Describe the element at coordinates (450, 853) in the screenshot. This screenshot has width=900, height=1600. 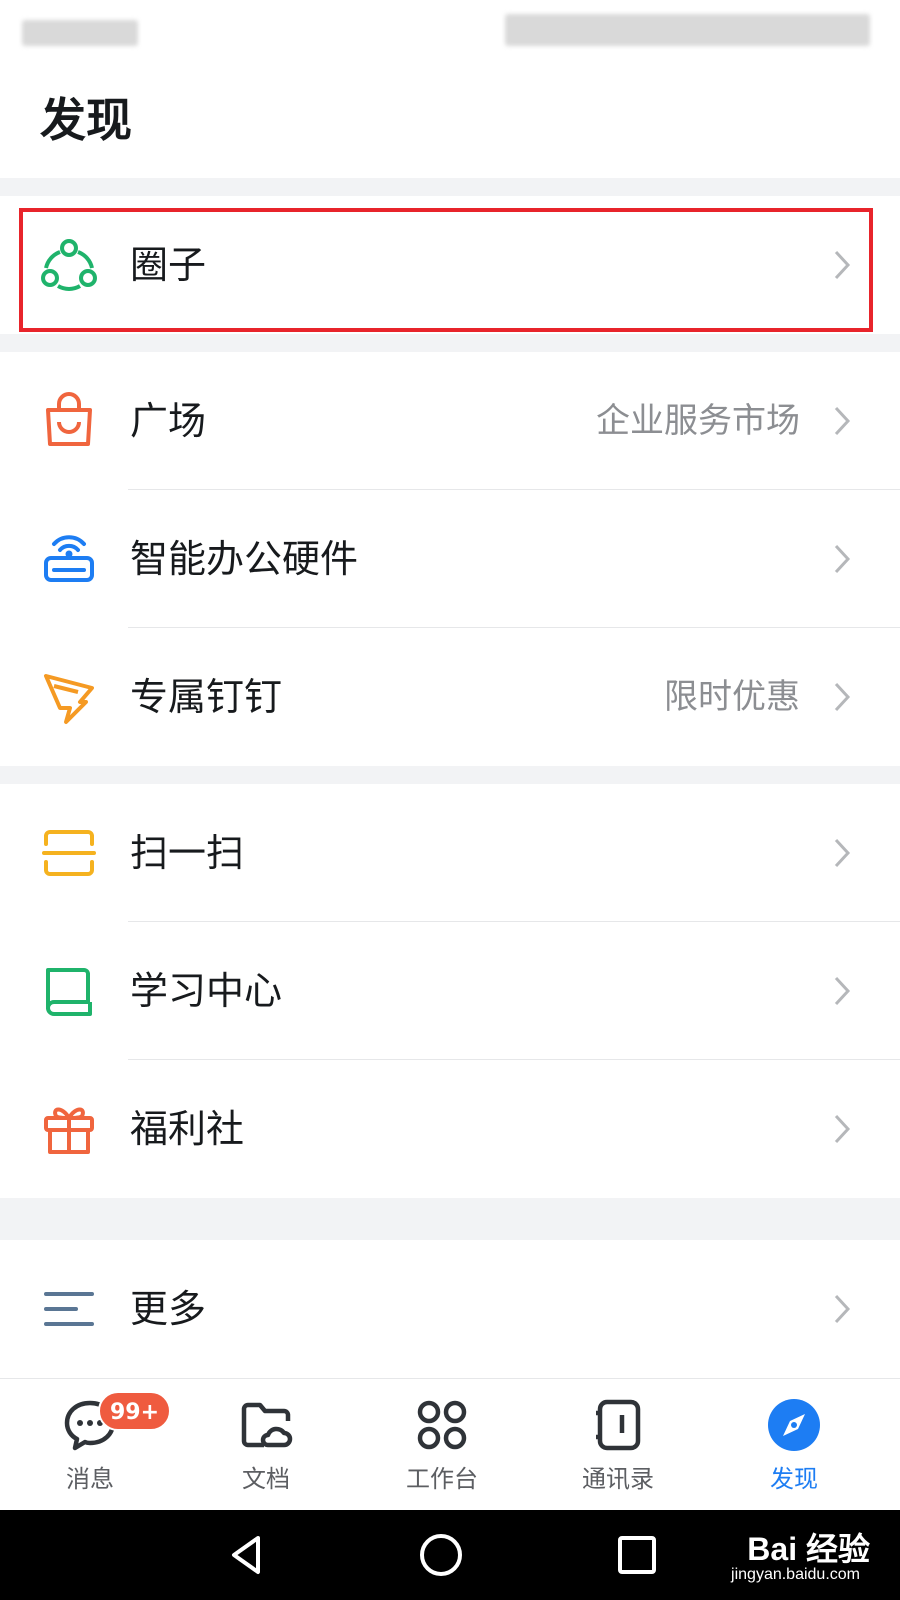
I see `list-item-scan: 扫一扫` at that location.